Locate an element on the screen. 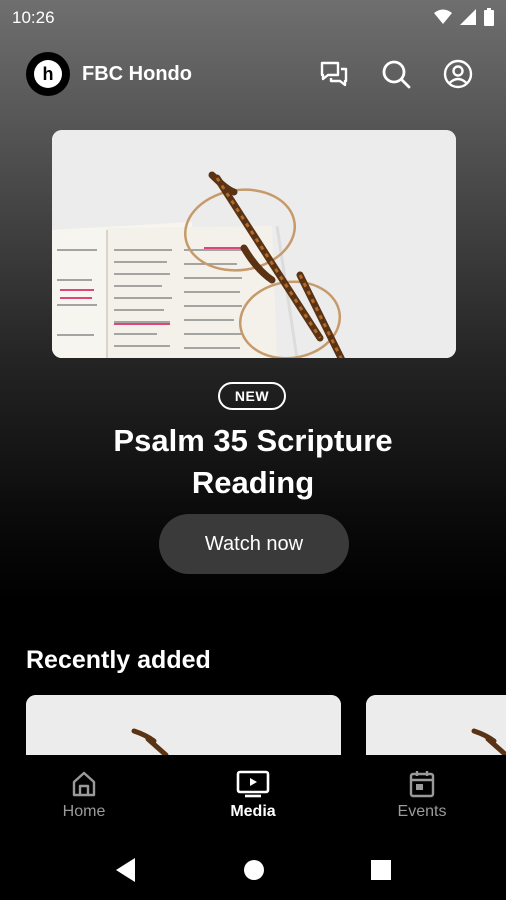 The image size is (506, 900). chat-icon is located at coordinates (334, 74).